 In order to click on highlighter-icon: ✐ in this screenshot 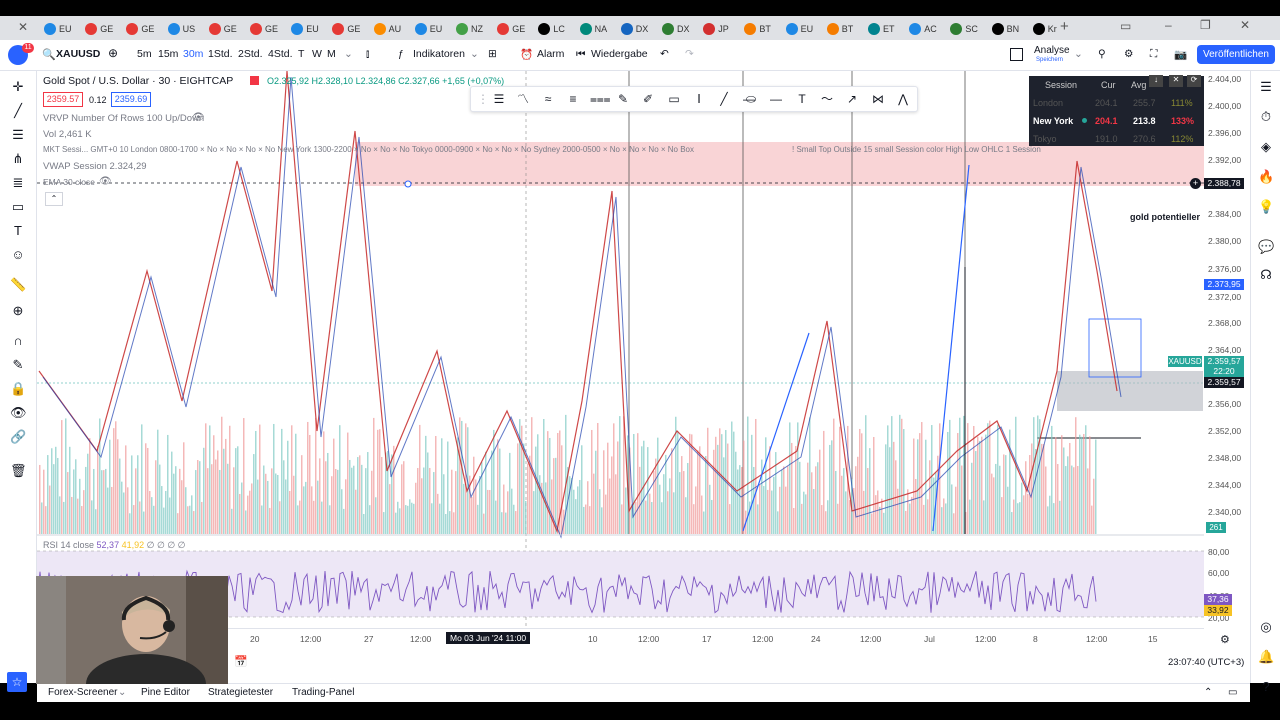, I will do `click(648, 99)`.